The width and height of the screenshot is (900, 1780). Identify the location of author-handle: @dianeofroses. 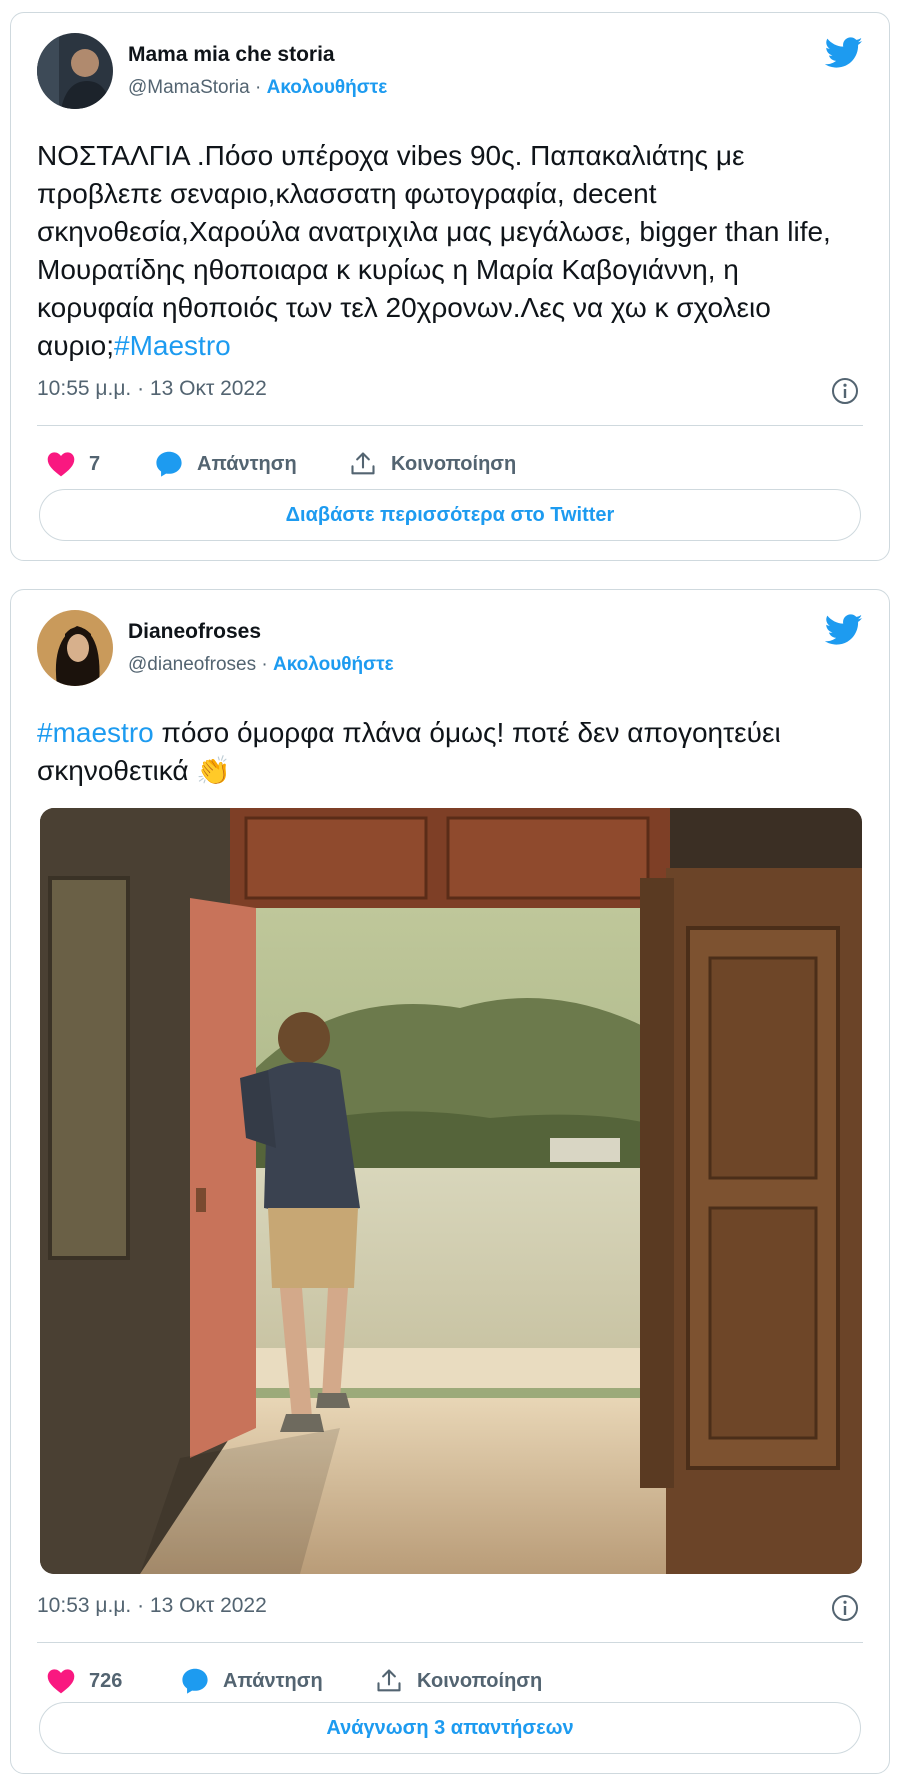
(192, 664).